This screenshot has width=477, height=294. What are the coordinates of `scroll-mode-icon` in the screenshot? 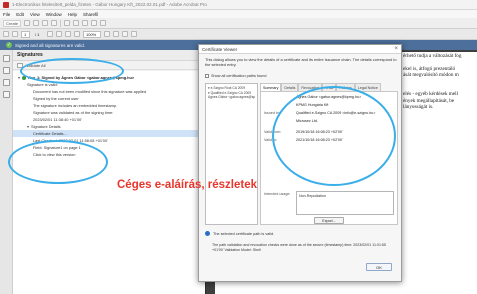 It's located at (116, 34).